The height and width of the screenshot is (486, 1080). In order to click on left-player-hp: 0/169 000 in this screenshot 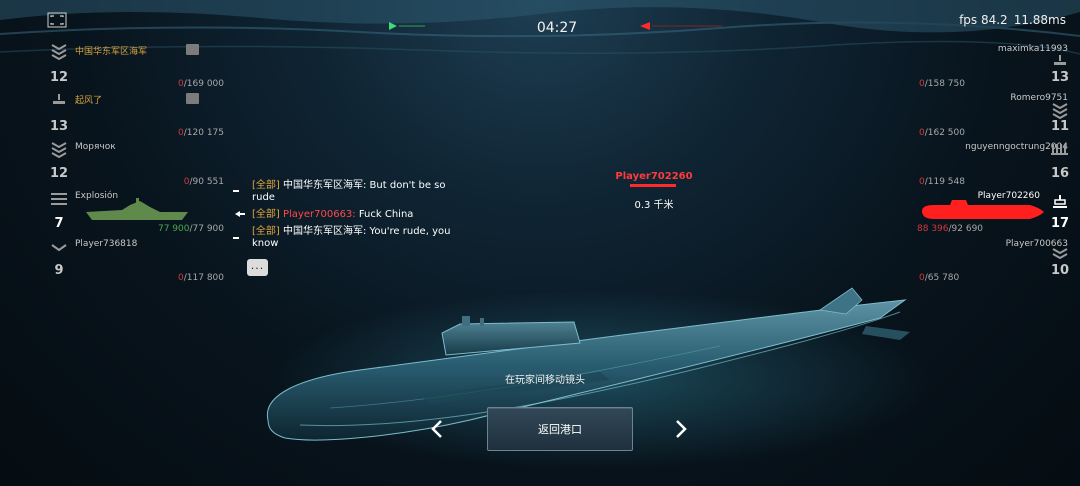, I will do `click(201, 84)`.